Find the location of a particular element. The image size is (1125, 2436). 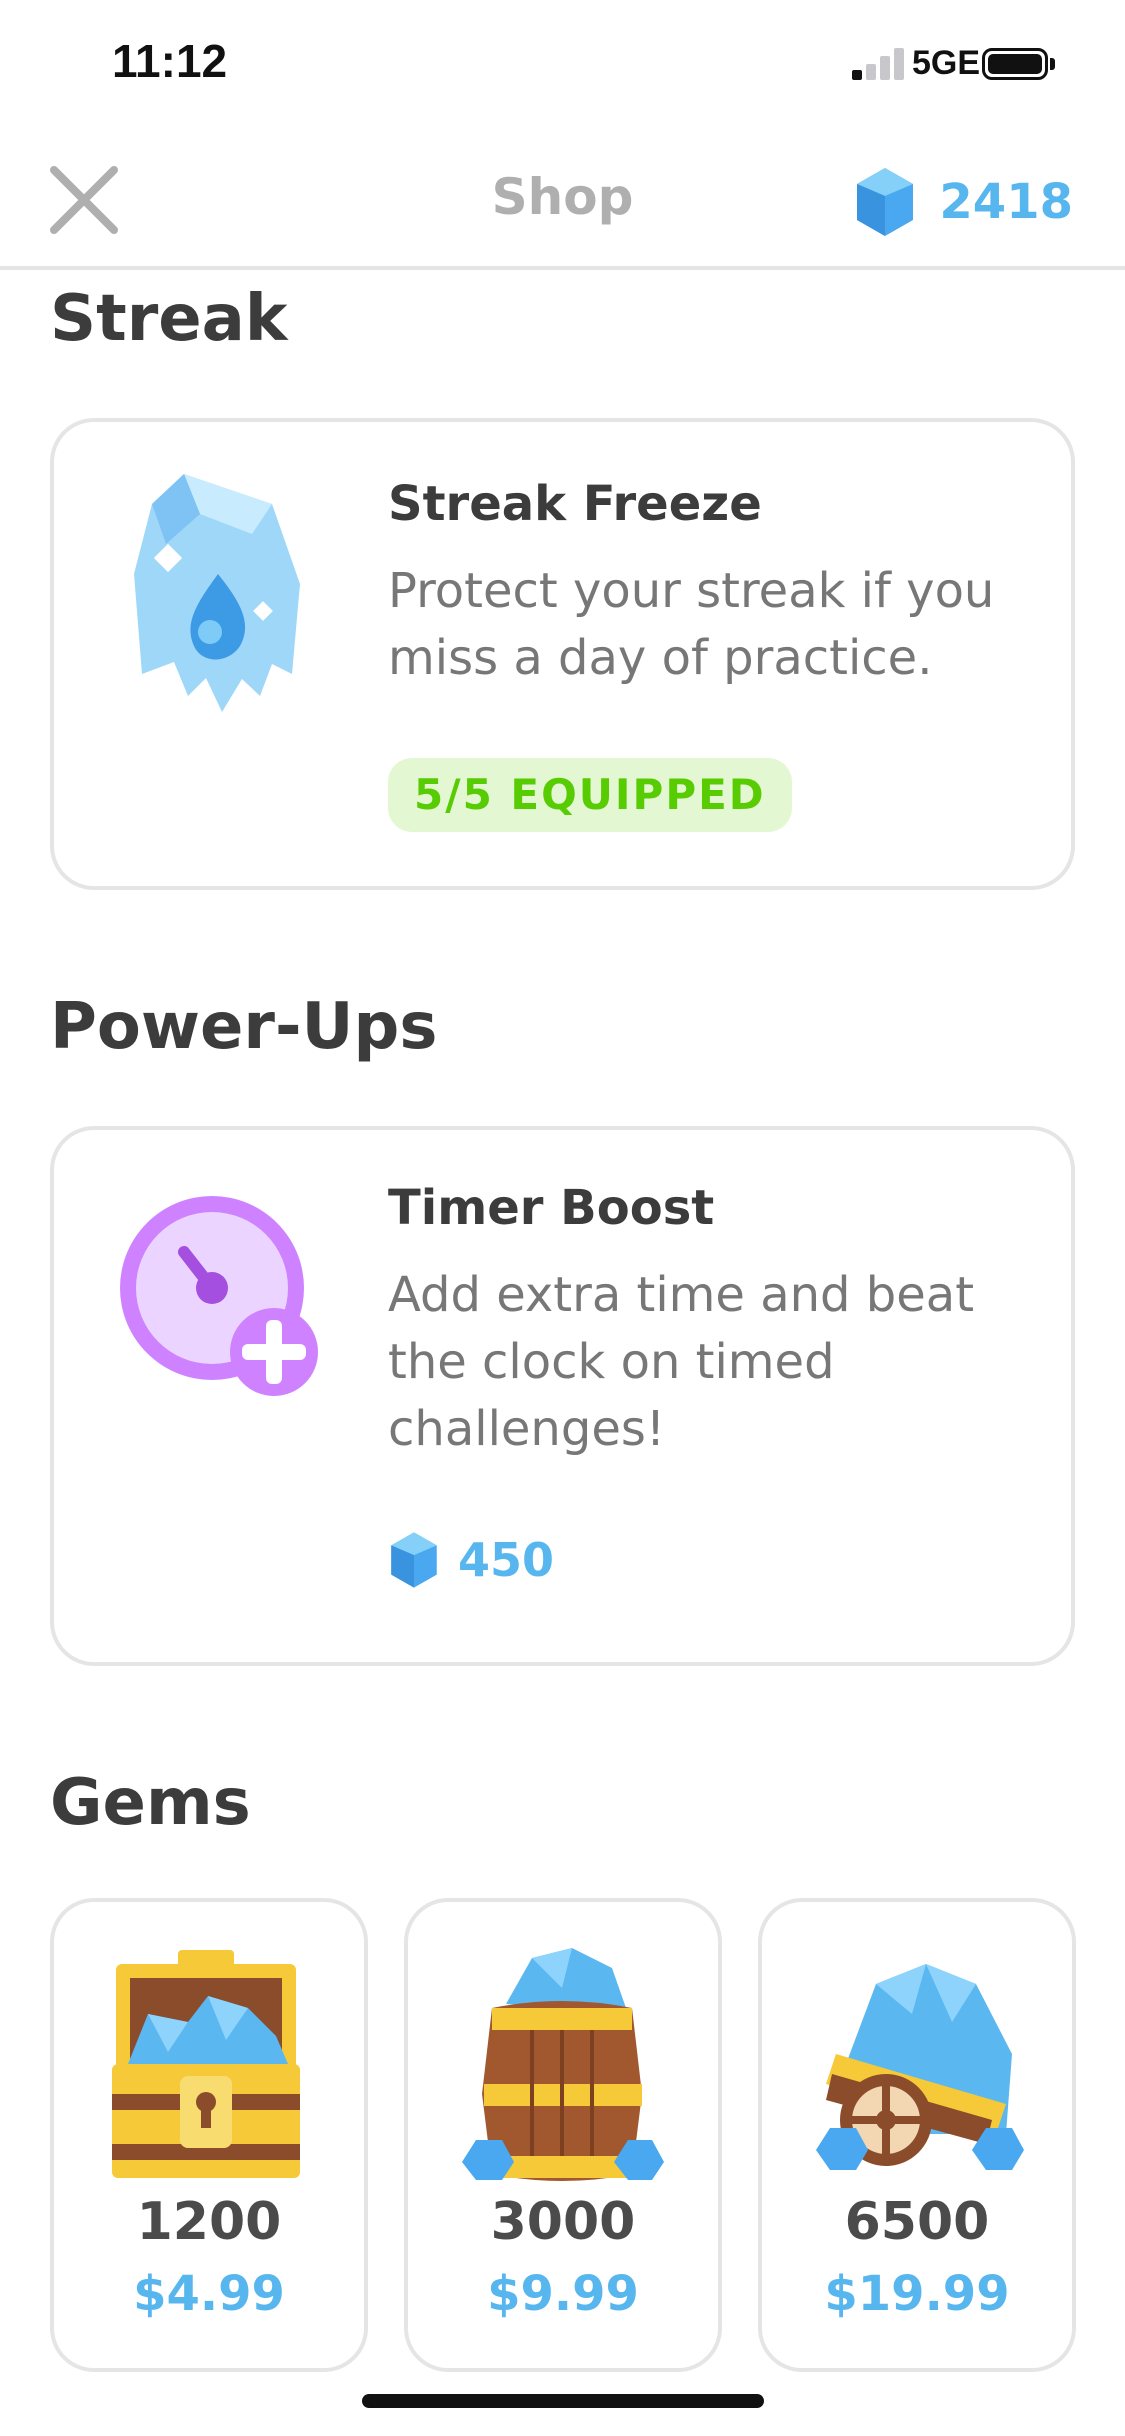

equipped-badge: 5/5 EQUIPPED is located at coordinates (590, 795).